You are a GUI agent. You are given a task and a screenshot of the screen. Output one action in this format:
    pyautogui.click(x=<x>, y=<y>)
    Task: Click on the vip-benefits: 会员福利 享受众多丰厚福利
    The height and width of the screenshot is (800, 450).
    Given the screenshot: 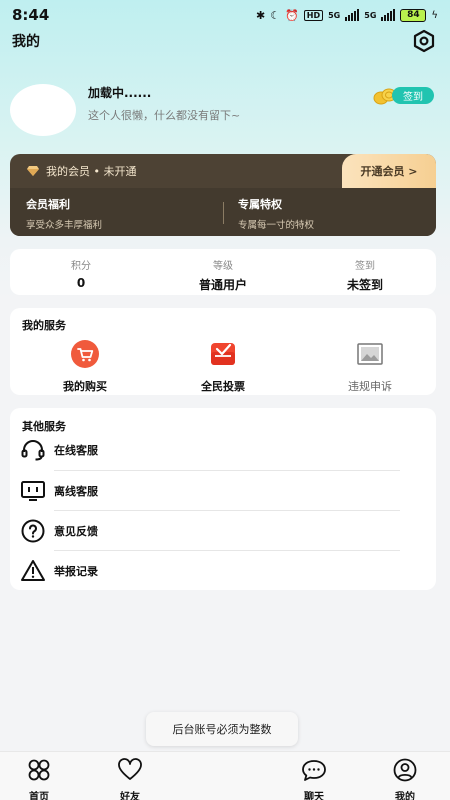 What is the action you would take?
    pyautogui.click(x=64, y=213)
    